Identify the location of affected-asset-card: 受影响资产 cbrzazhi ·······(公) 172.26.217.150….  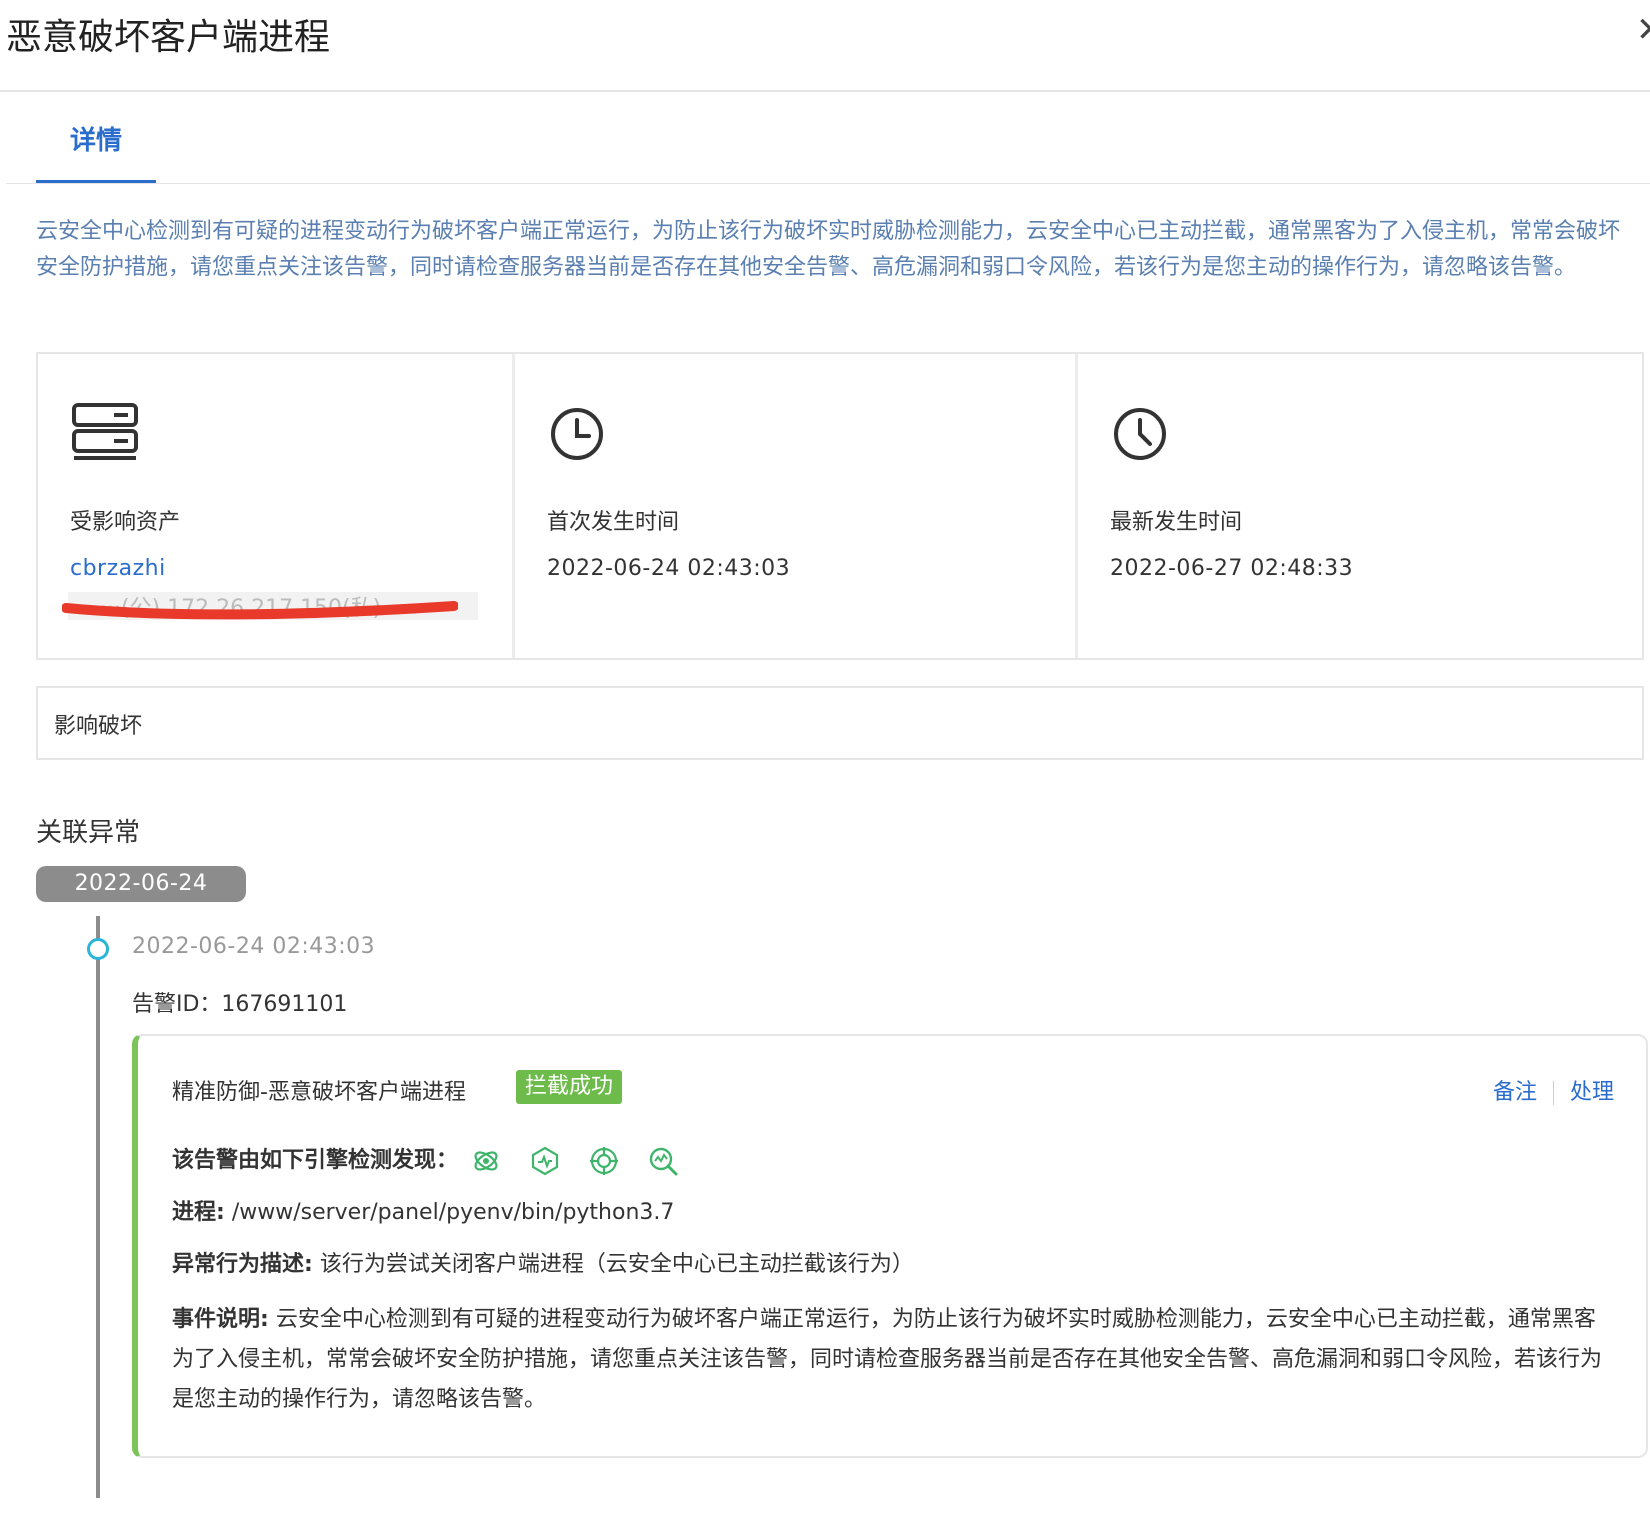
(276, 506).